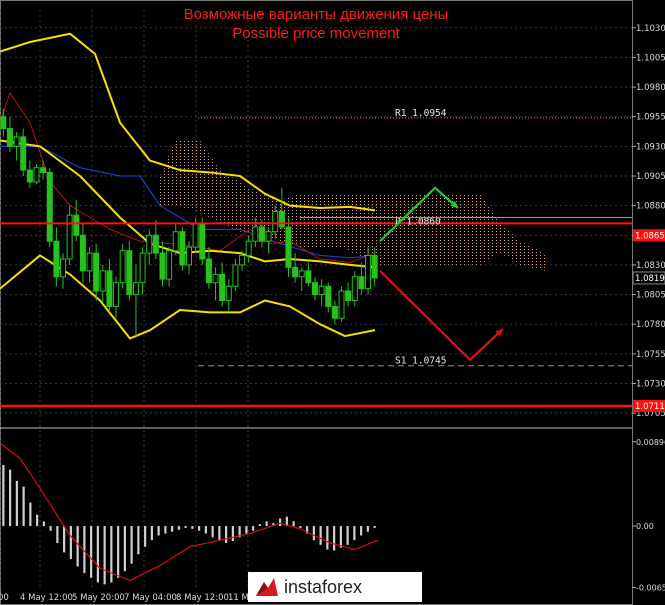 The height and width of the screenshot is (605, 665). What do you see at coordinates (150, 598) in the screenshot?
I see `x-tick-label: 7 May 04:00` at bounding box center [150, 598].